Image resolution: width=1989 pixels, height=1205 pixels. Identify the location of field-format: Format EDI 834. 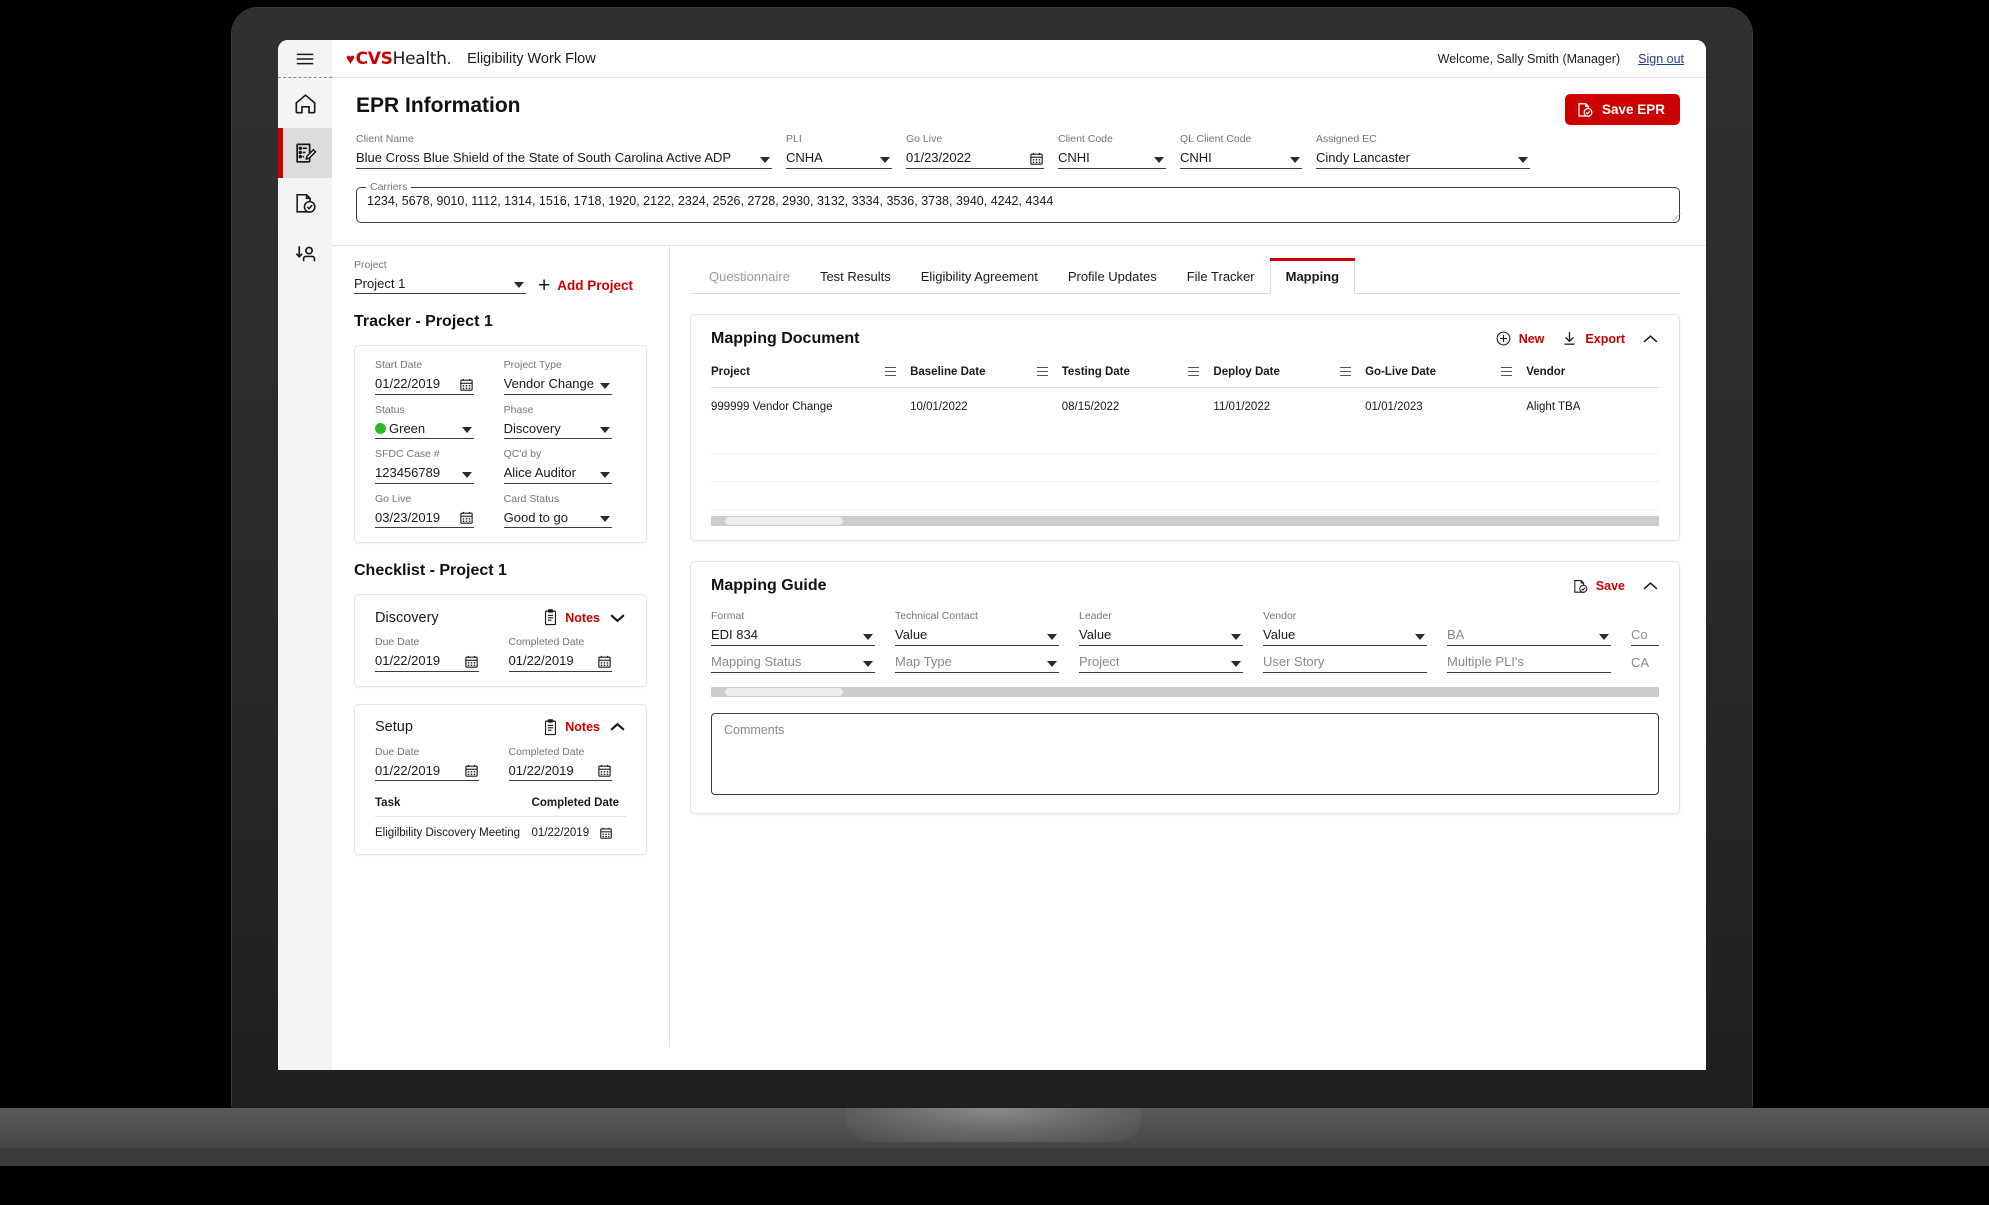
(793, 628).